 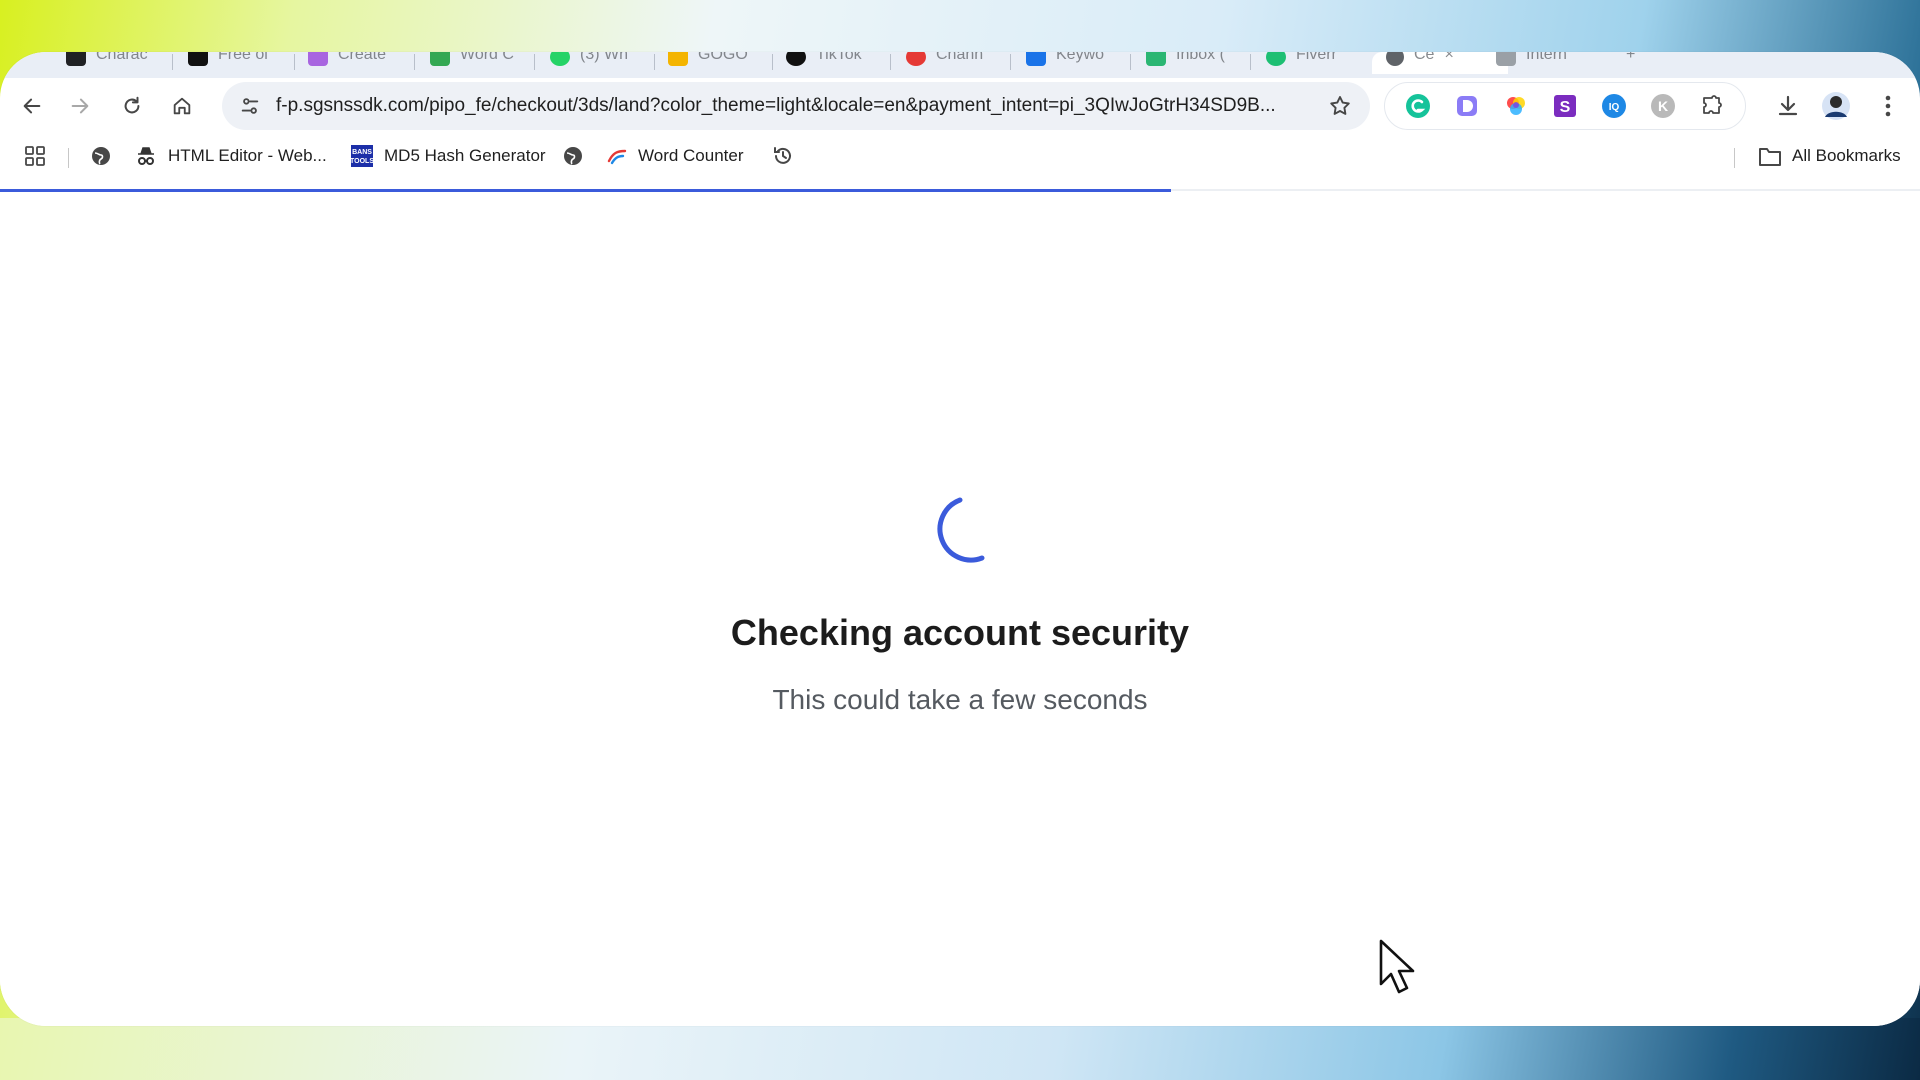 What do you see at coordinates (487, 57) in the screenshot?
I see `tab-title: Word C` at bounding box center [487, 57].